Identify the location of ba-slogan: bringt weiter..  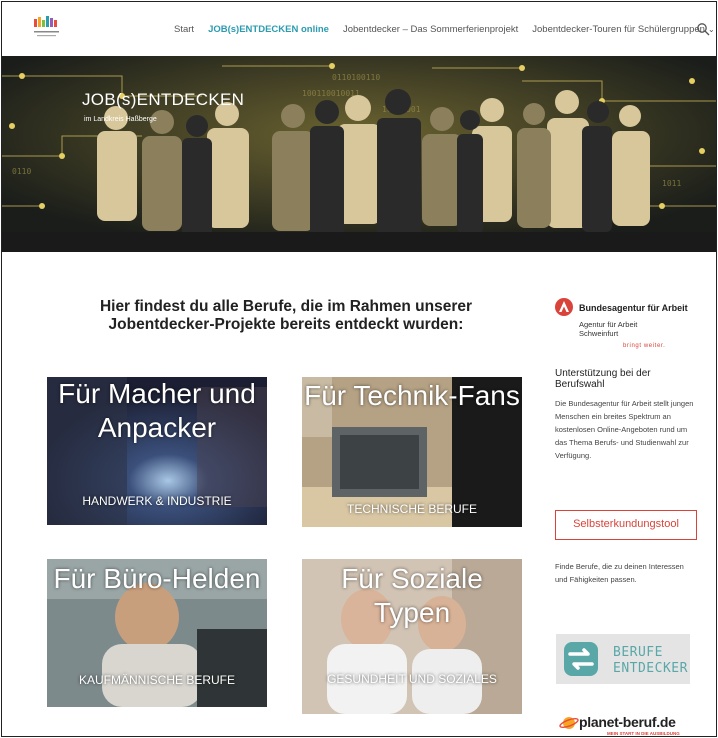
(644, 346).